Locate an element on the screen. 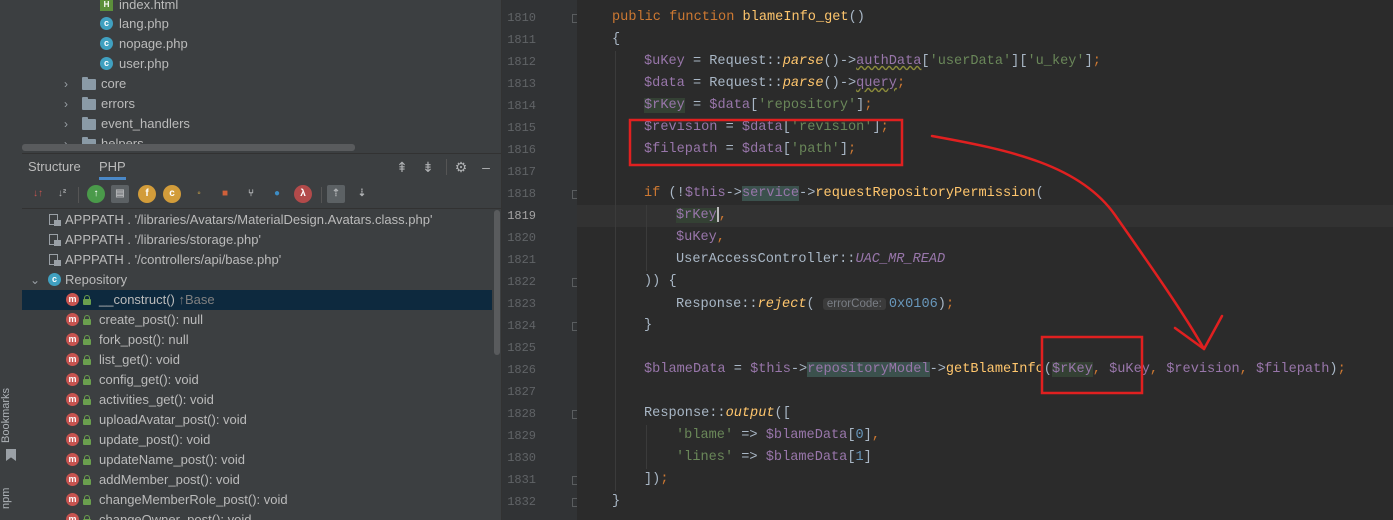 The image size is (1393, 520). class-icon: c is located at coordinates (54, 279).